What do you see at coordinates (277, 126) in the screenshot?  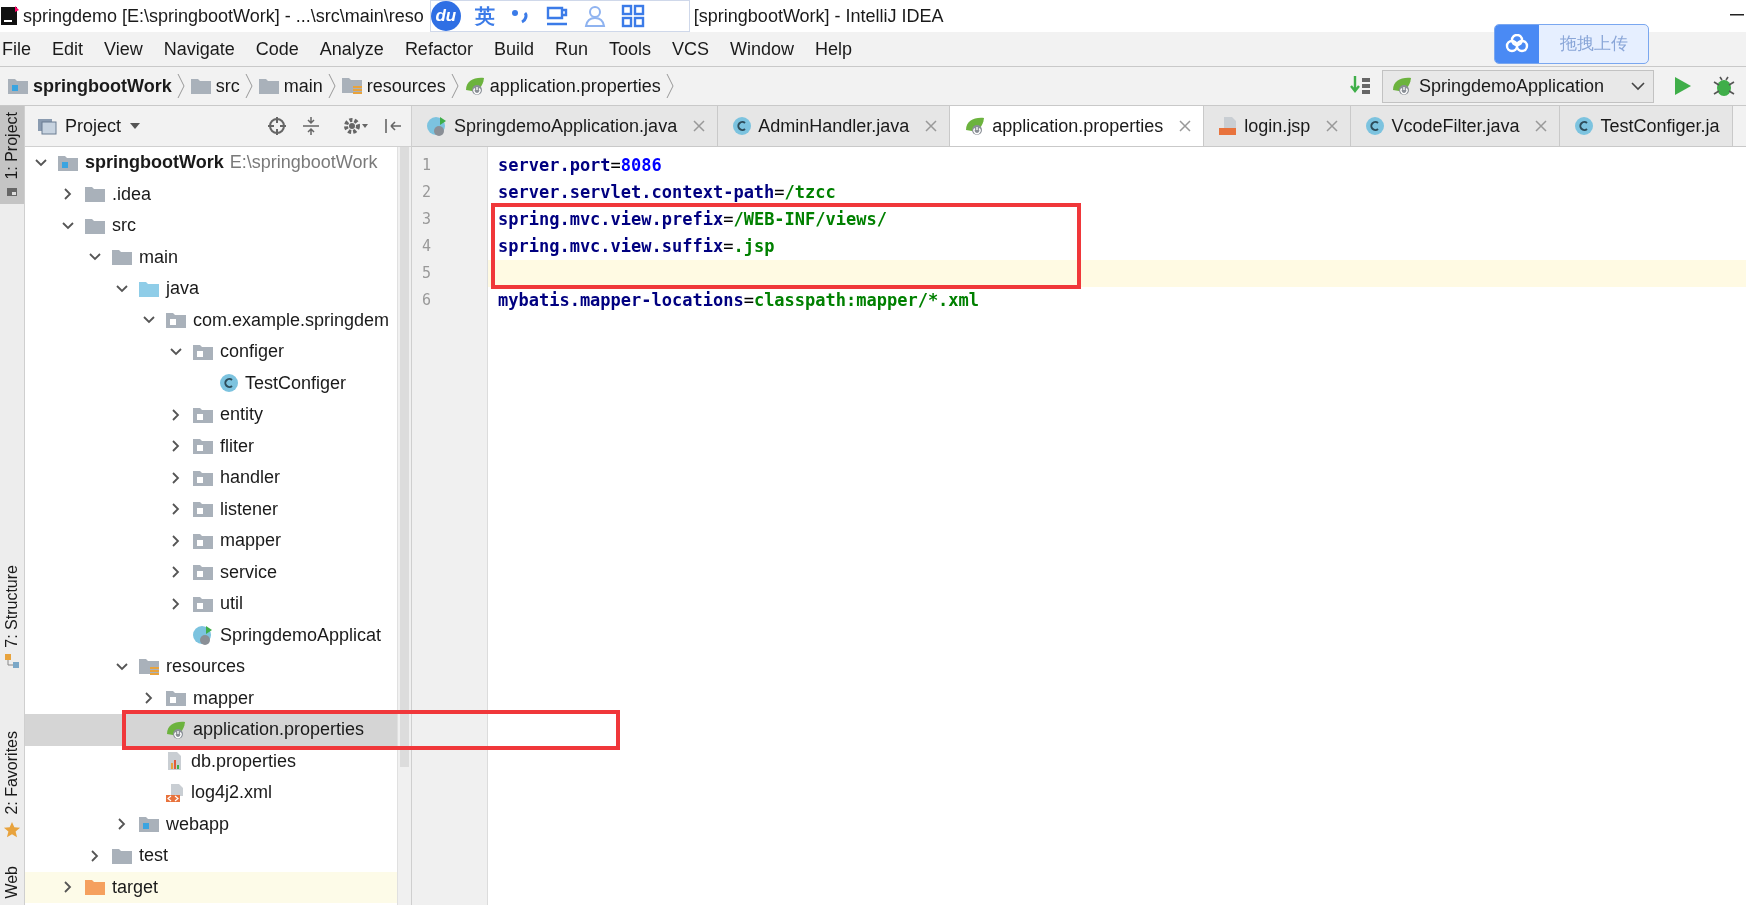 I see `target-icon` at bounding box center [277, 126].